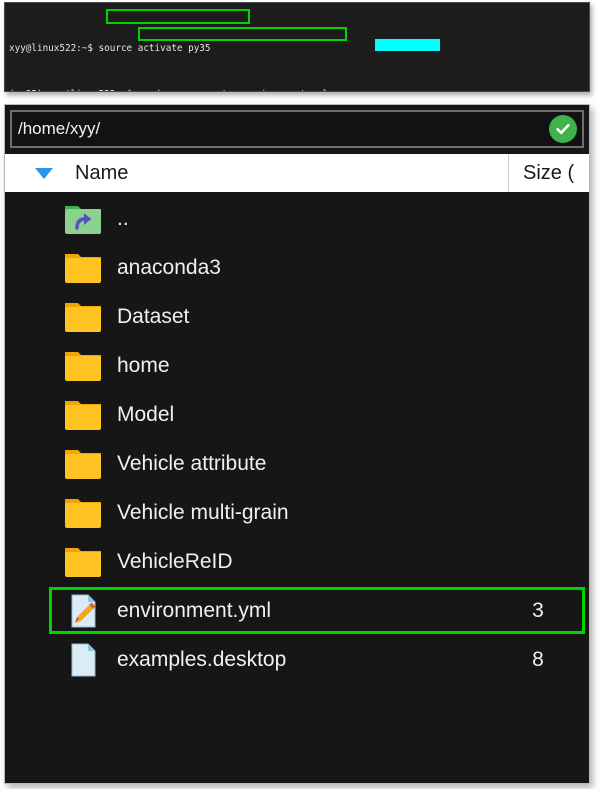 This screenshot has width=600, height=789. I want to click on list-item: examples.desktop 8, so click(297, 659).